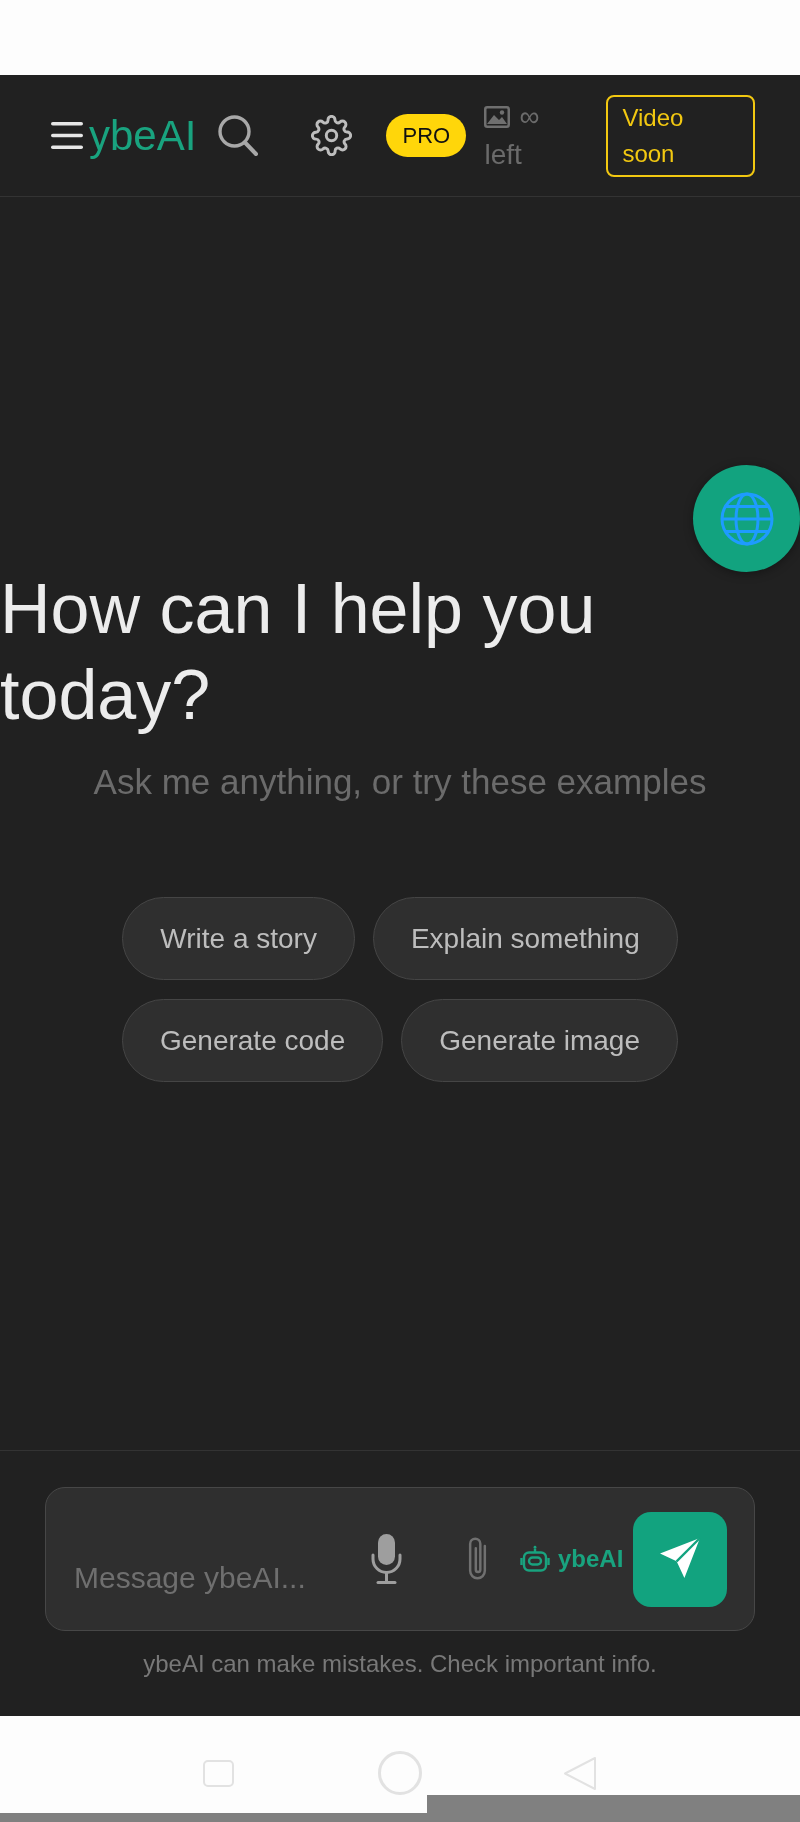 The width and height of the screenshot is (800, 1822). I want to click on settings-icon, so click(332, 135).